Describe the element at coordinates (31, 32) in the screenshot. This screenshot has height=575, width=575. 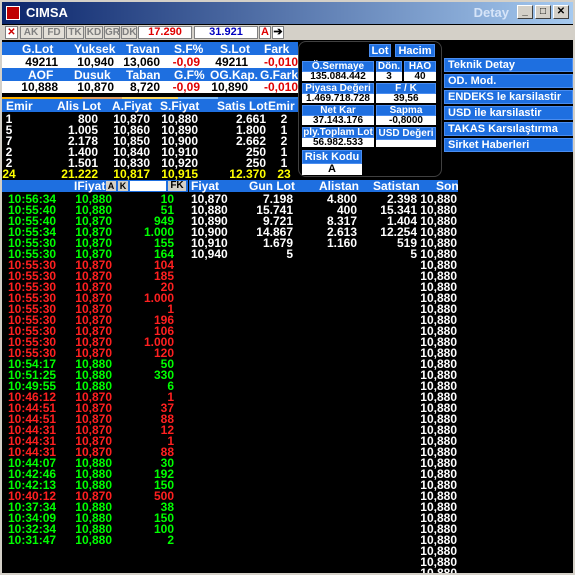
I see `tool-ak: AK` at that location.